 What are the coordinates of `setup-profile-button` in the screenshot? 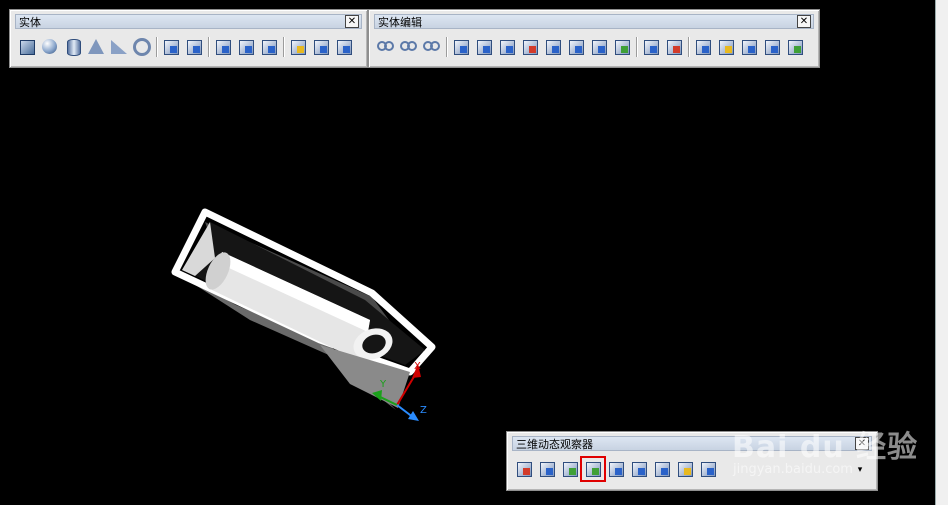 It's located at (344, 47).